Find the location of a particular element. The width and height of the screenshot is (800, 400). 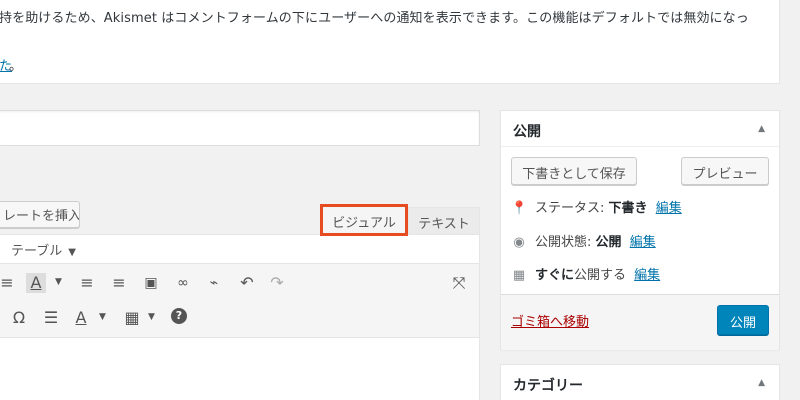

redo-icon: ↷ is located at coordinates (277, 283).